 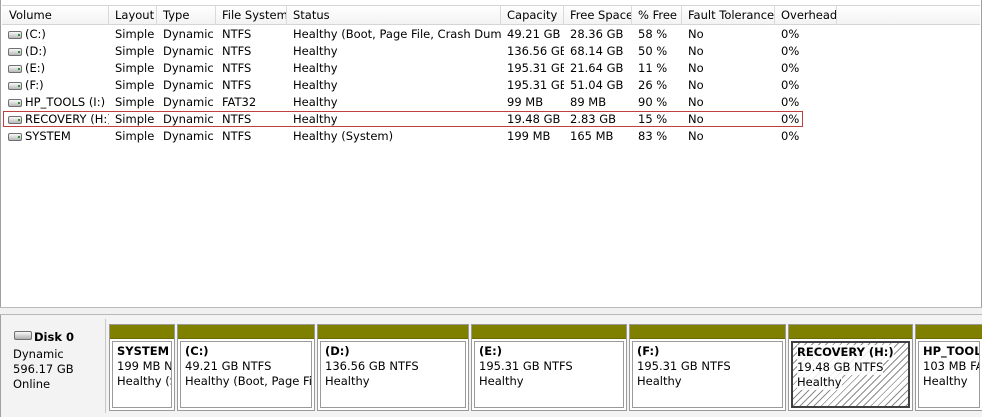 What do you see at coordinates (143, 351) in the screenshot?
I see `partition-name: SYSTEM` at bounding box center [143, 351].